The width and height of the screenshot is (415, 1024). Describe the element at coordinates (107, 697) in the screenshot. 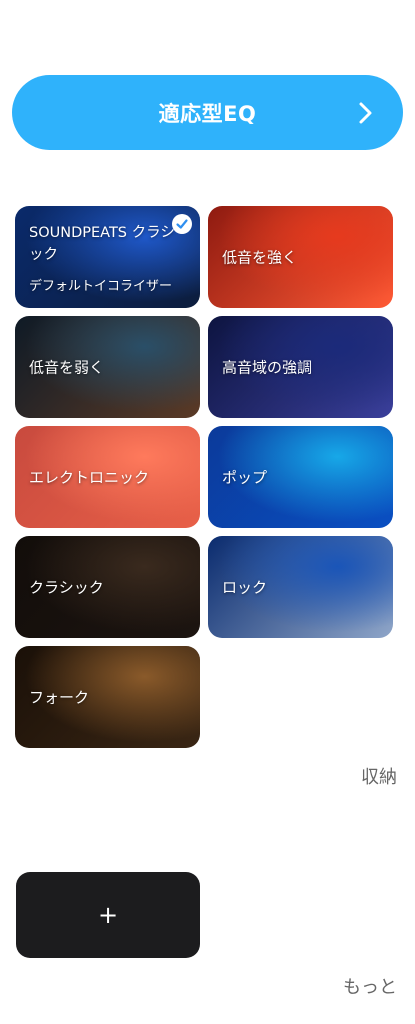

I see `preset-tile-folk: フォーク` at that location.